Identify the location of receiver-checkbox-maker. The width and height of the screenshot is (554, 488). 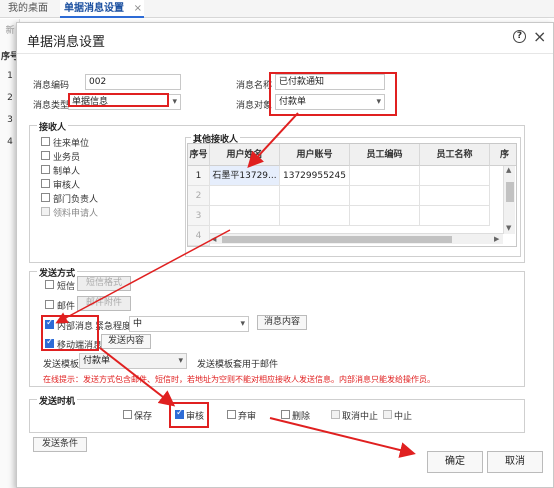
(45, 169).